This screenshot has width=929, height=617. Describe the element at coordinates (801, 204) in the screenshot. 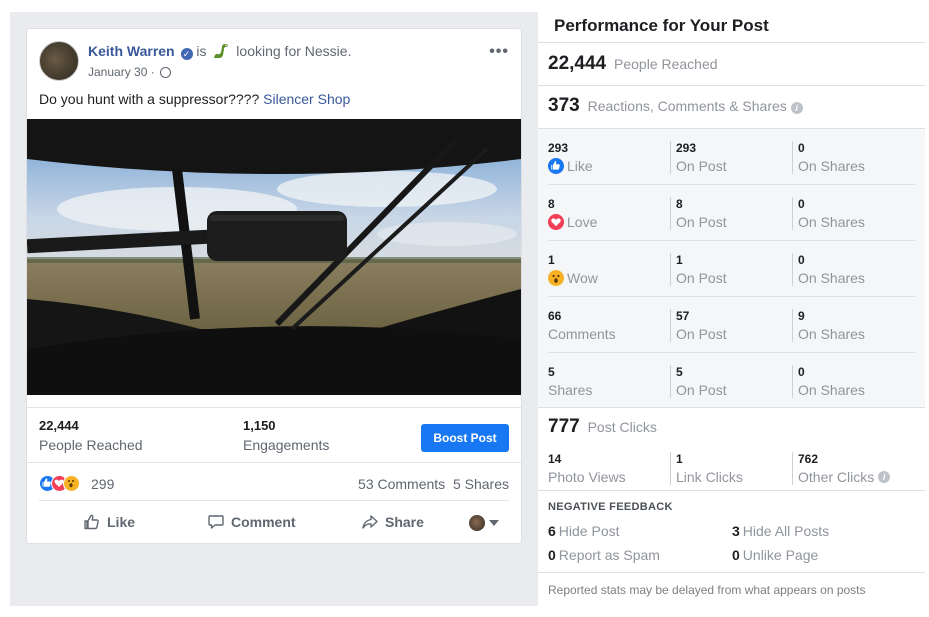

I see `love-on-shares-value: 0` at that location.